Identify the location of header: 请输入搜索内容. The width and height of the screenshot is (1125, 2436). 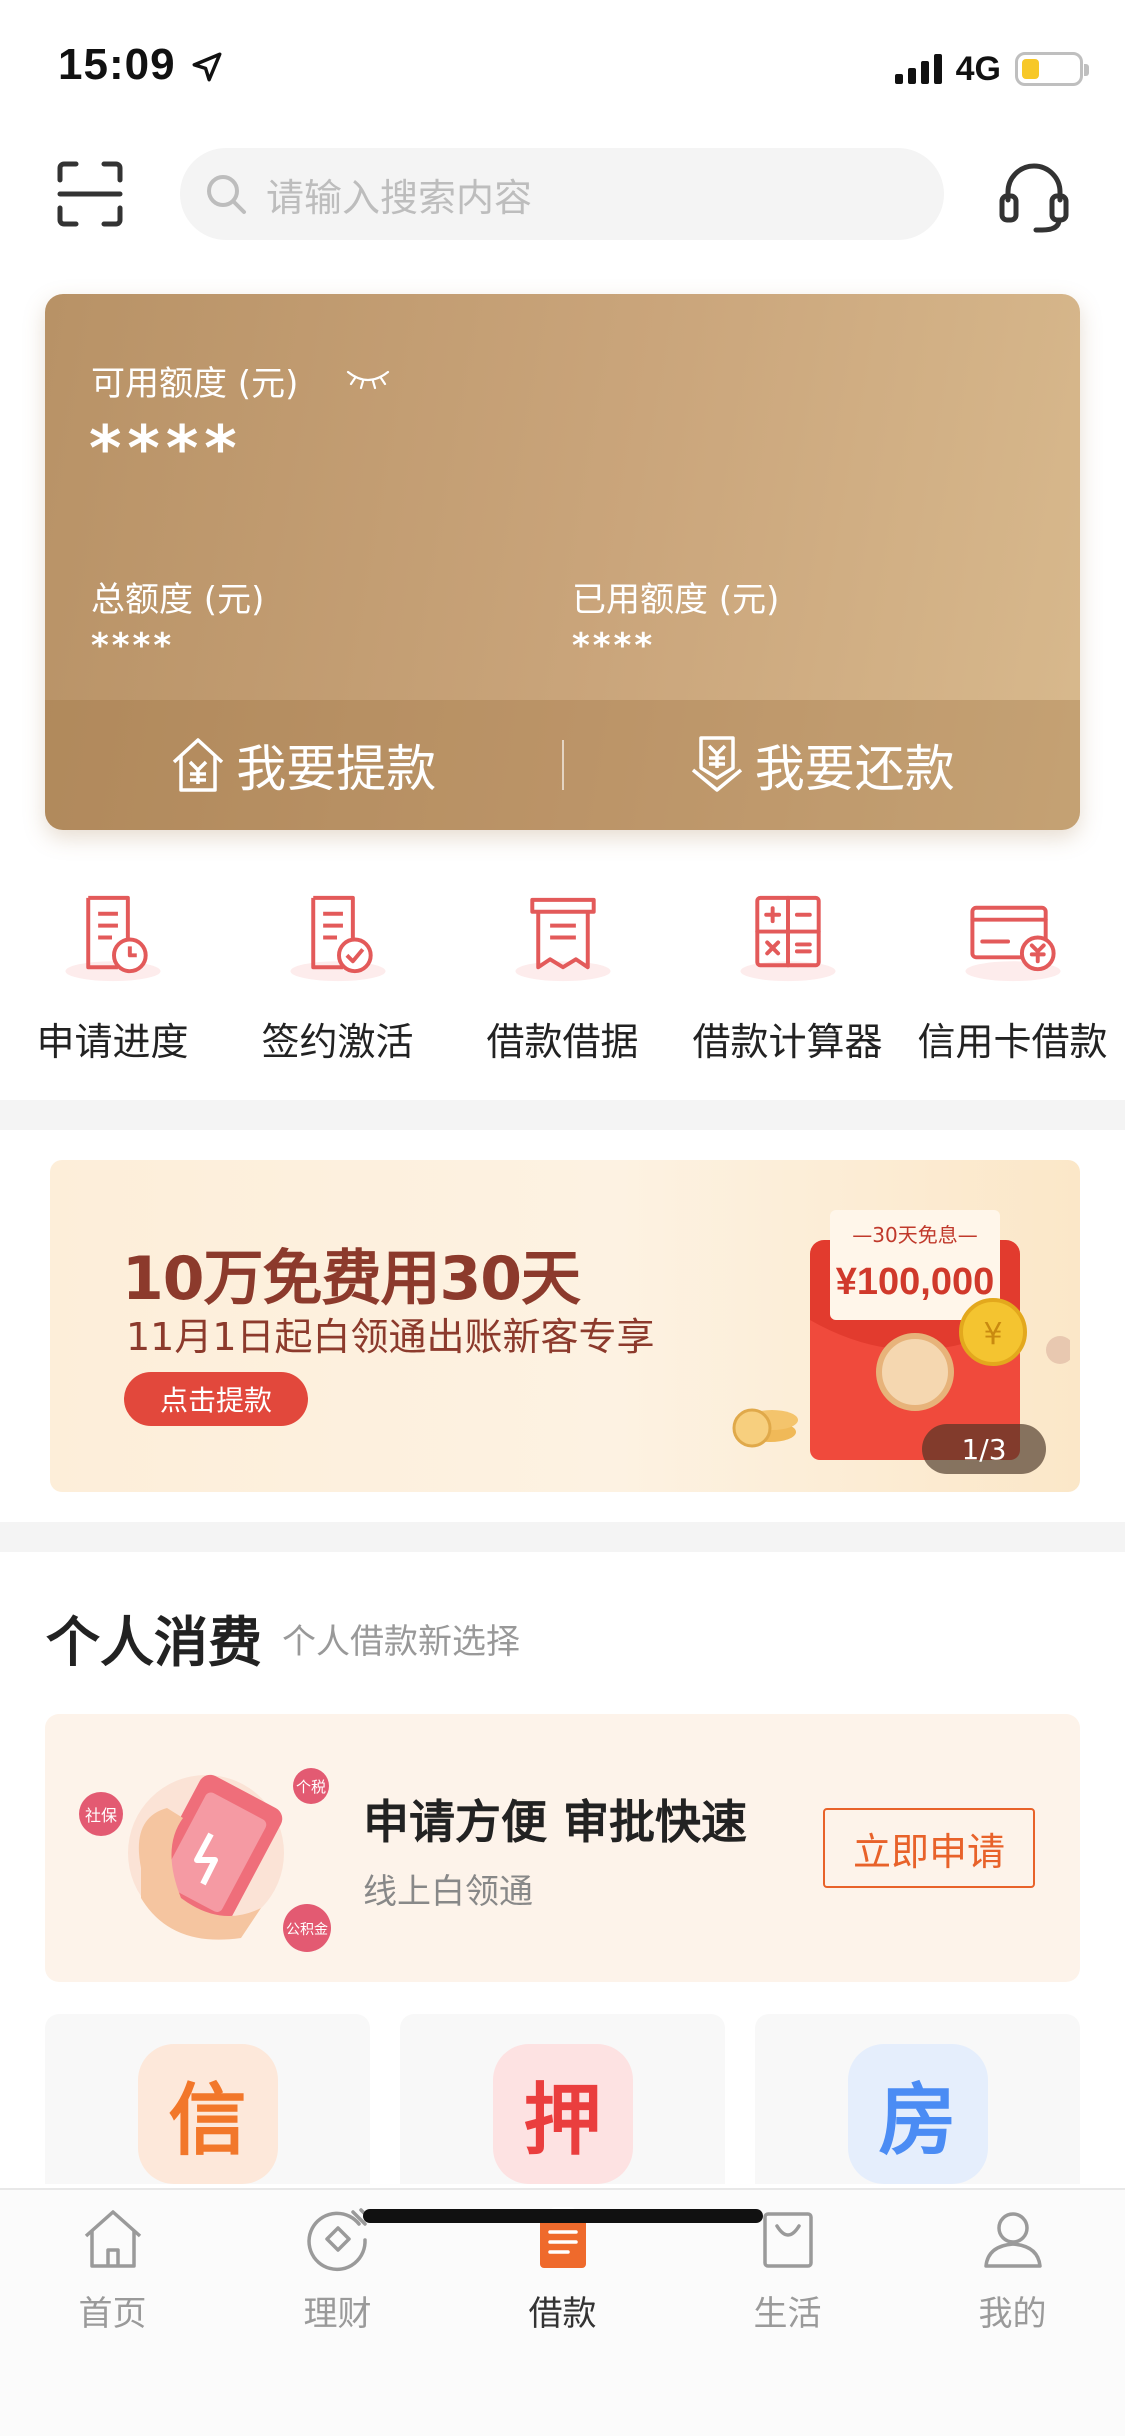
(562, 196).